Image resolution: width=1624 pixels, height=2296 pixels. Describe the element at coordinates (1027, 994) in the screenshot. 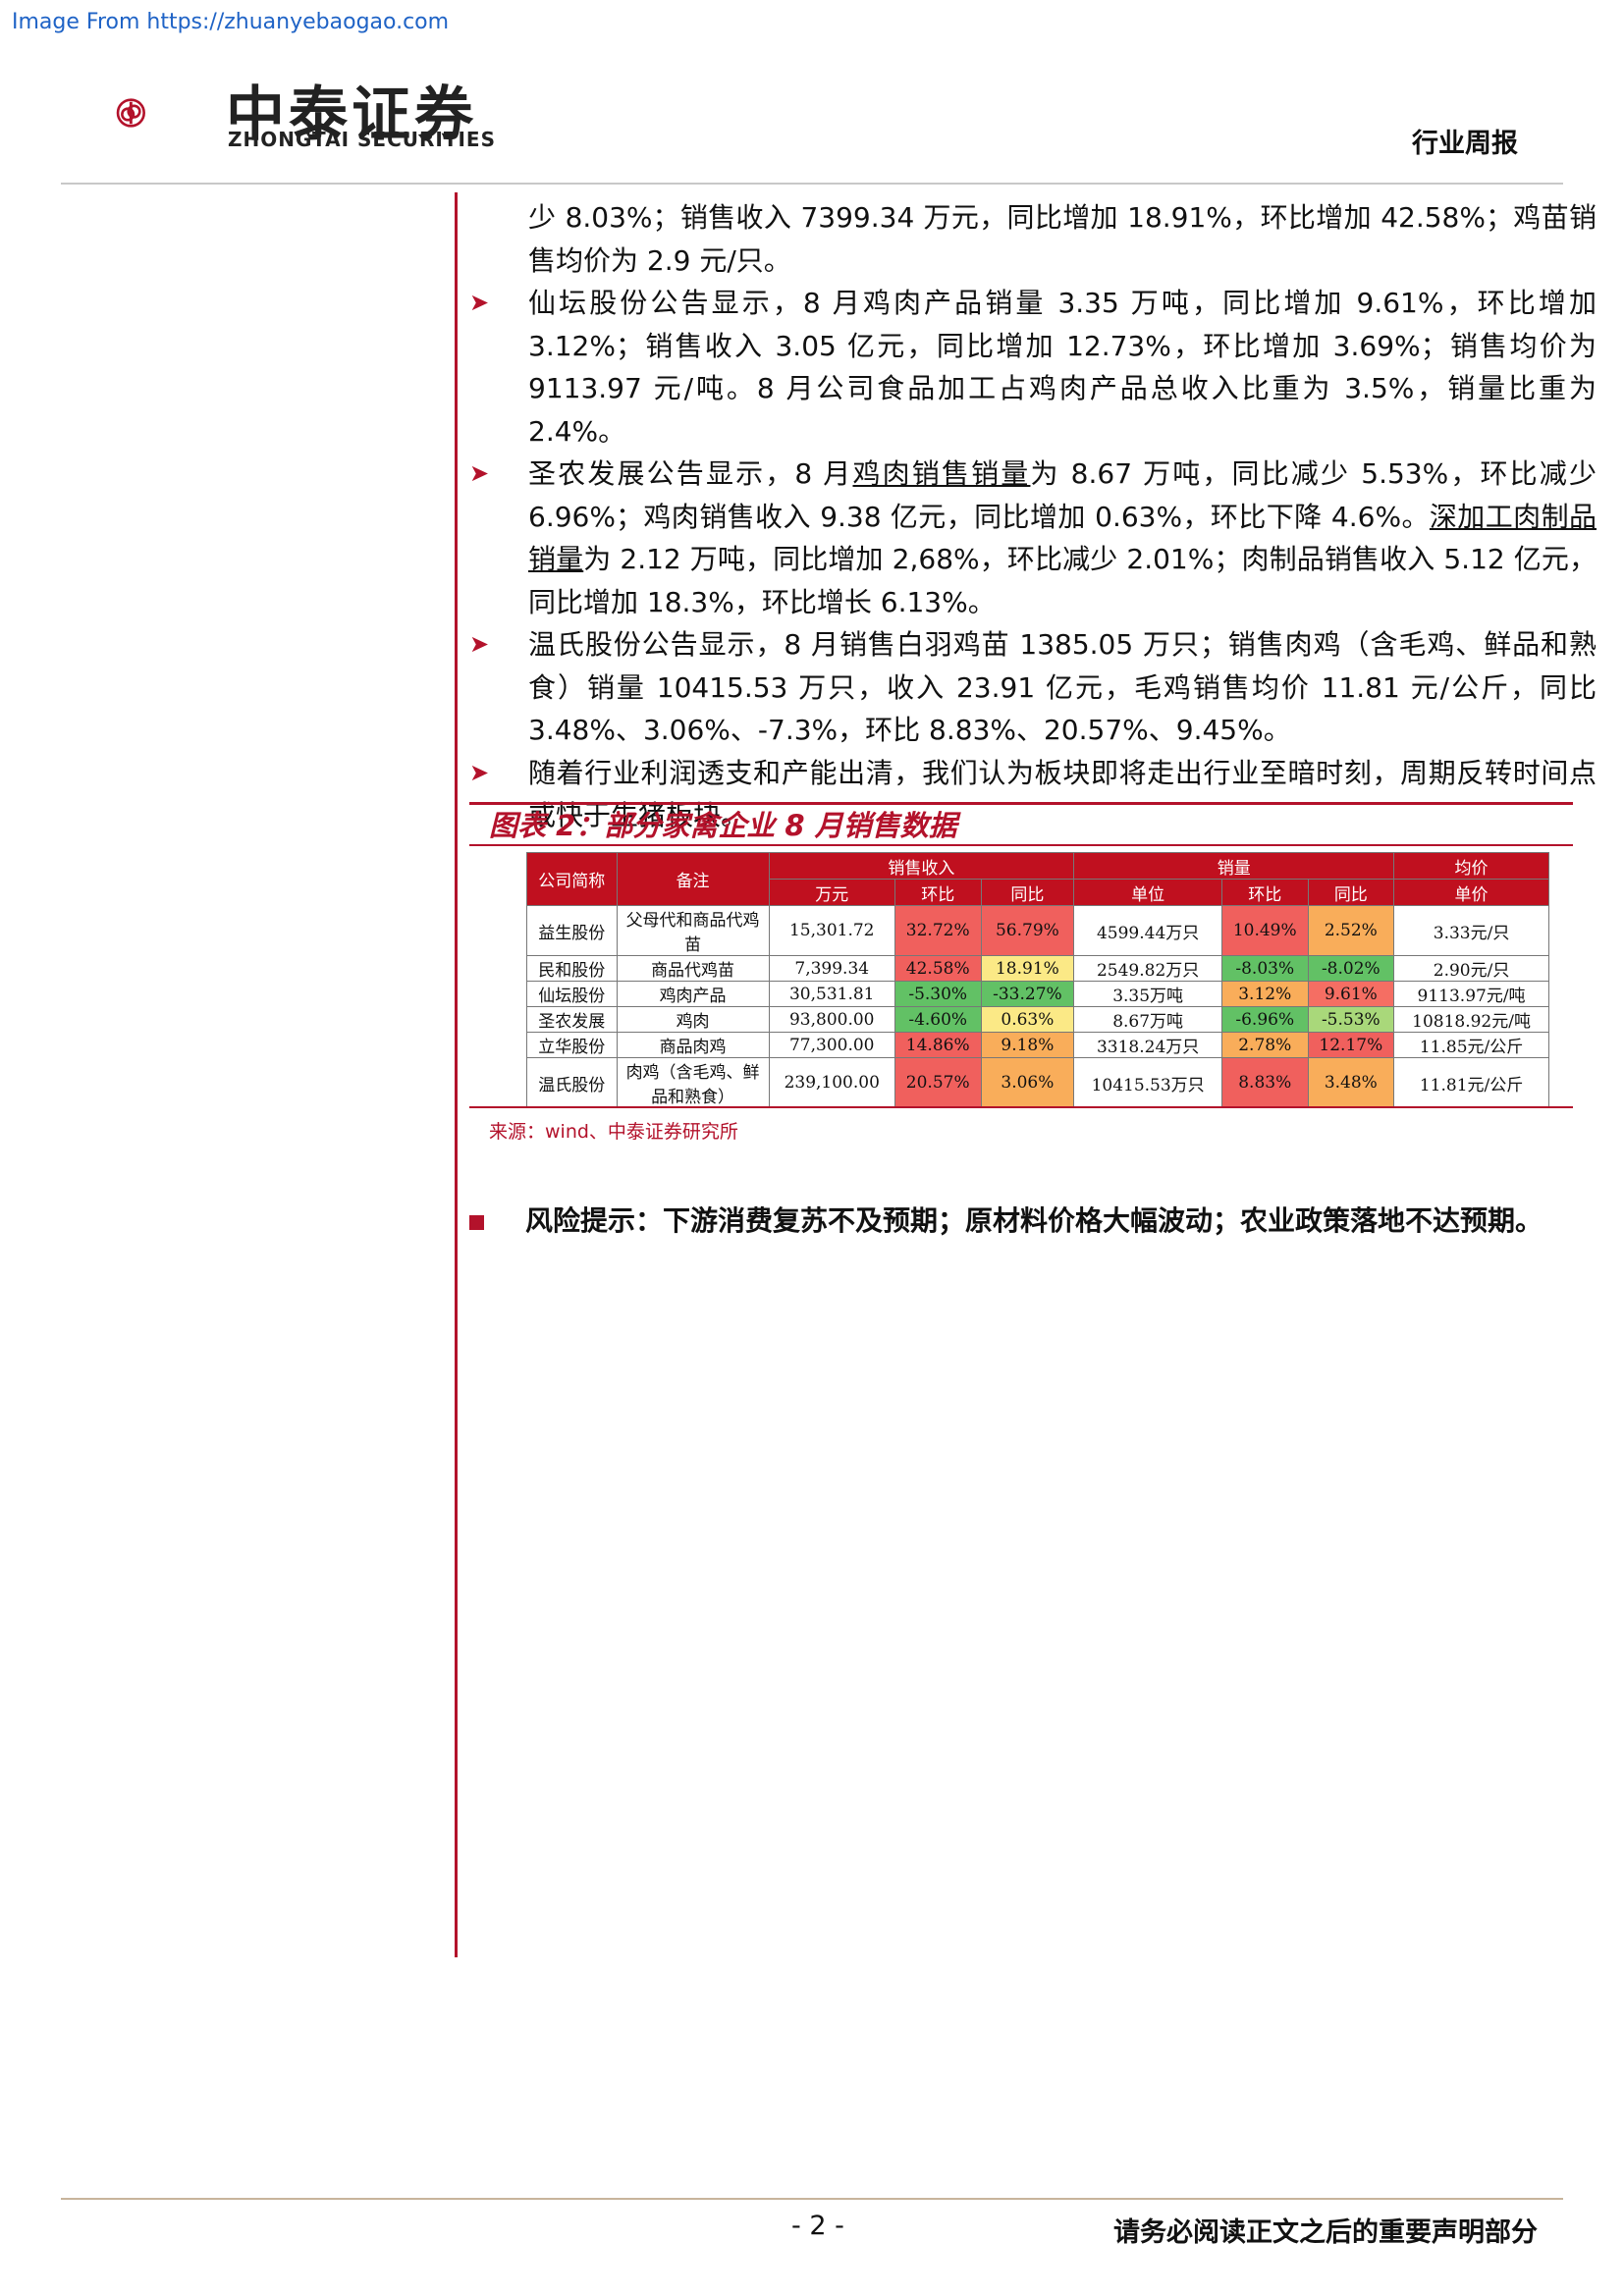

I see `cell-rev-yoy: -33.27%` at that location.